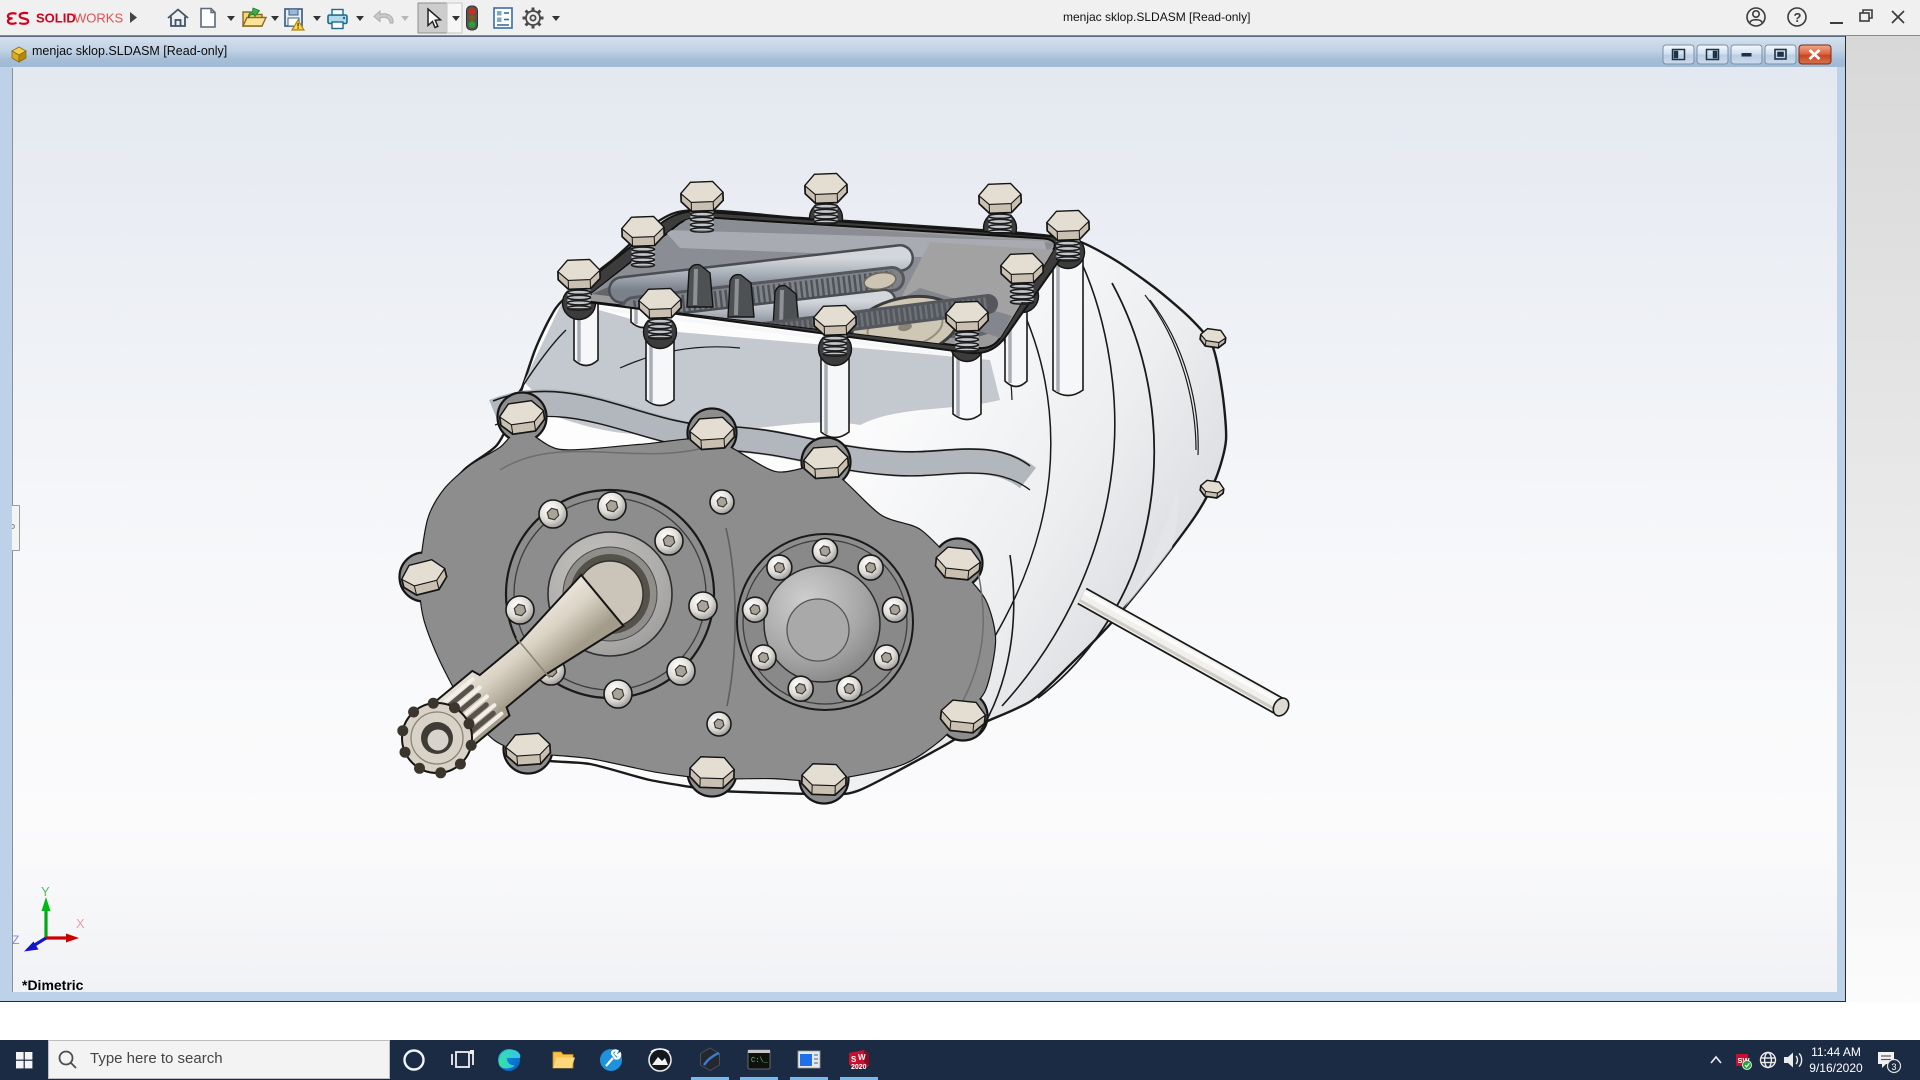  What do you see at coordinates (862, 1057) in the screenshot?
I see `svg-text: W` at bounding box center [862, 1057].